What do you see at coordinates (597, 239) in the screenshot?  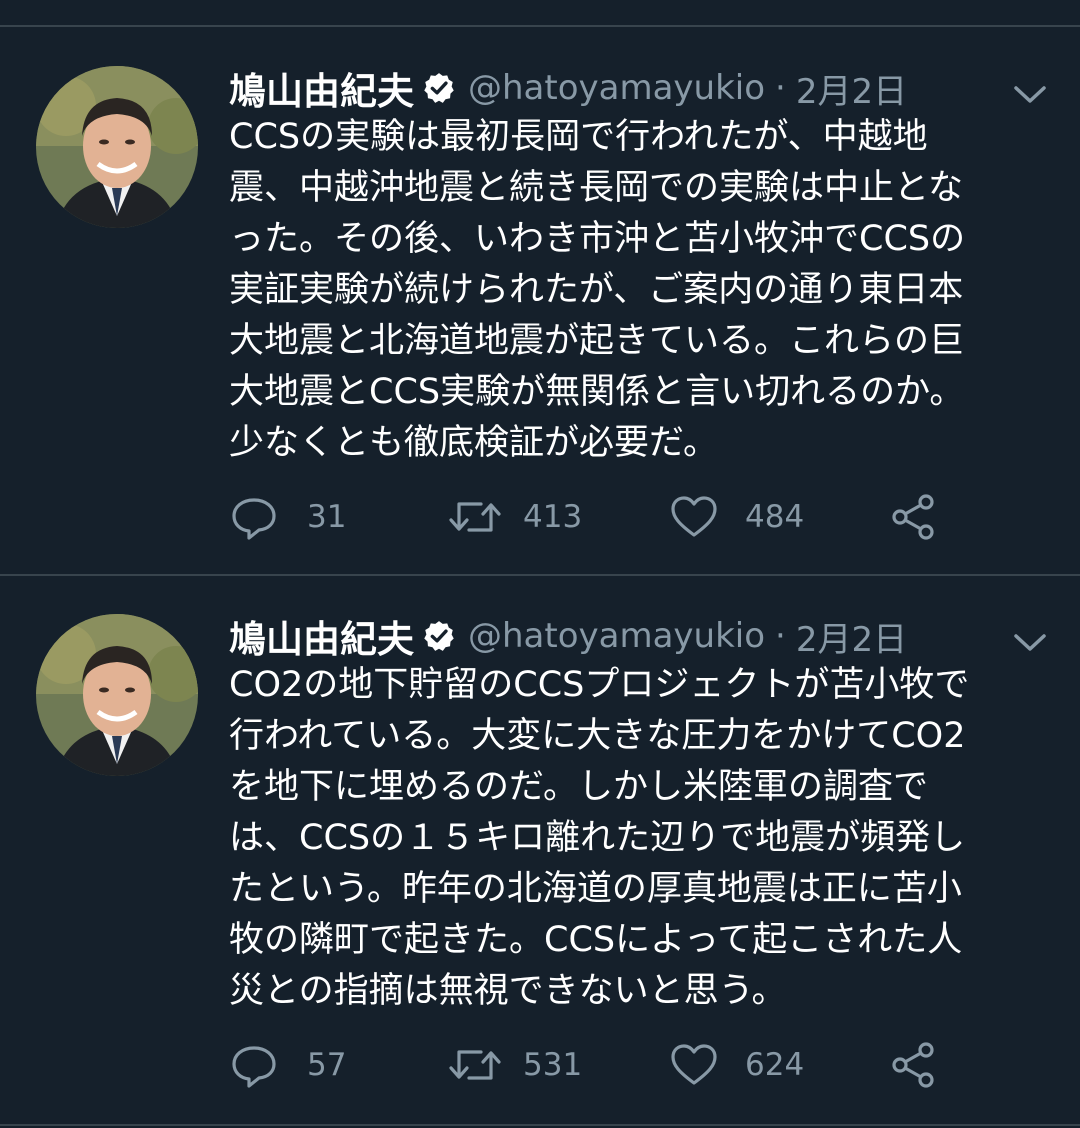 I see `tweet-text-line: った。その後、いわき市沖と苫小牧沖でCCSの` at bounding box center [597, 239].